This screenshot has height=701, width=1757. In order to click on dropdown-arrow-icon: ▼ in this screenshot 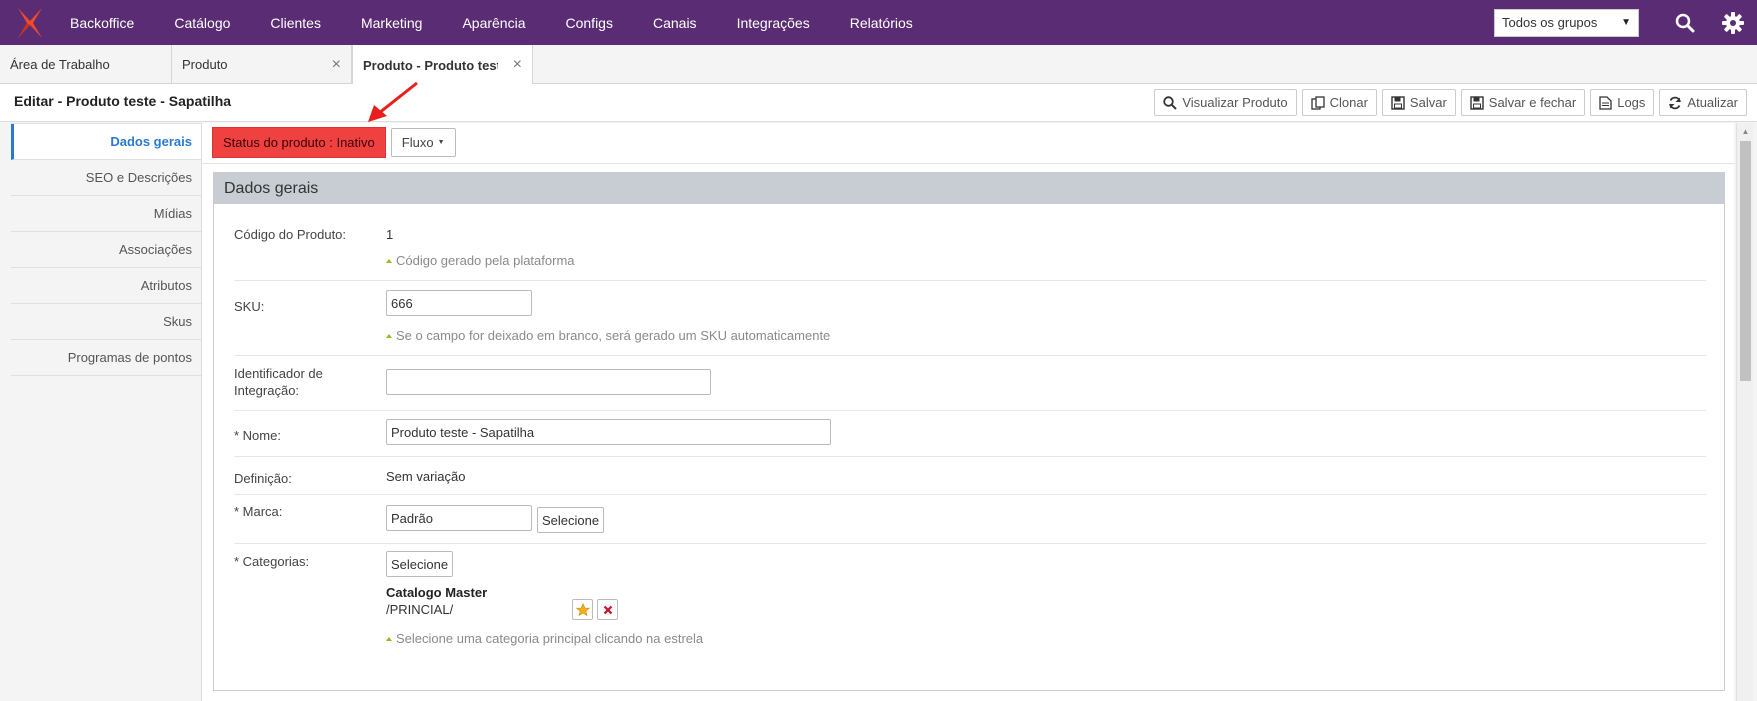, I will do `click(1626, 22)`.